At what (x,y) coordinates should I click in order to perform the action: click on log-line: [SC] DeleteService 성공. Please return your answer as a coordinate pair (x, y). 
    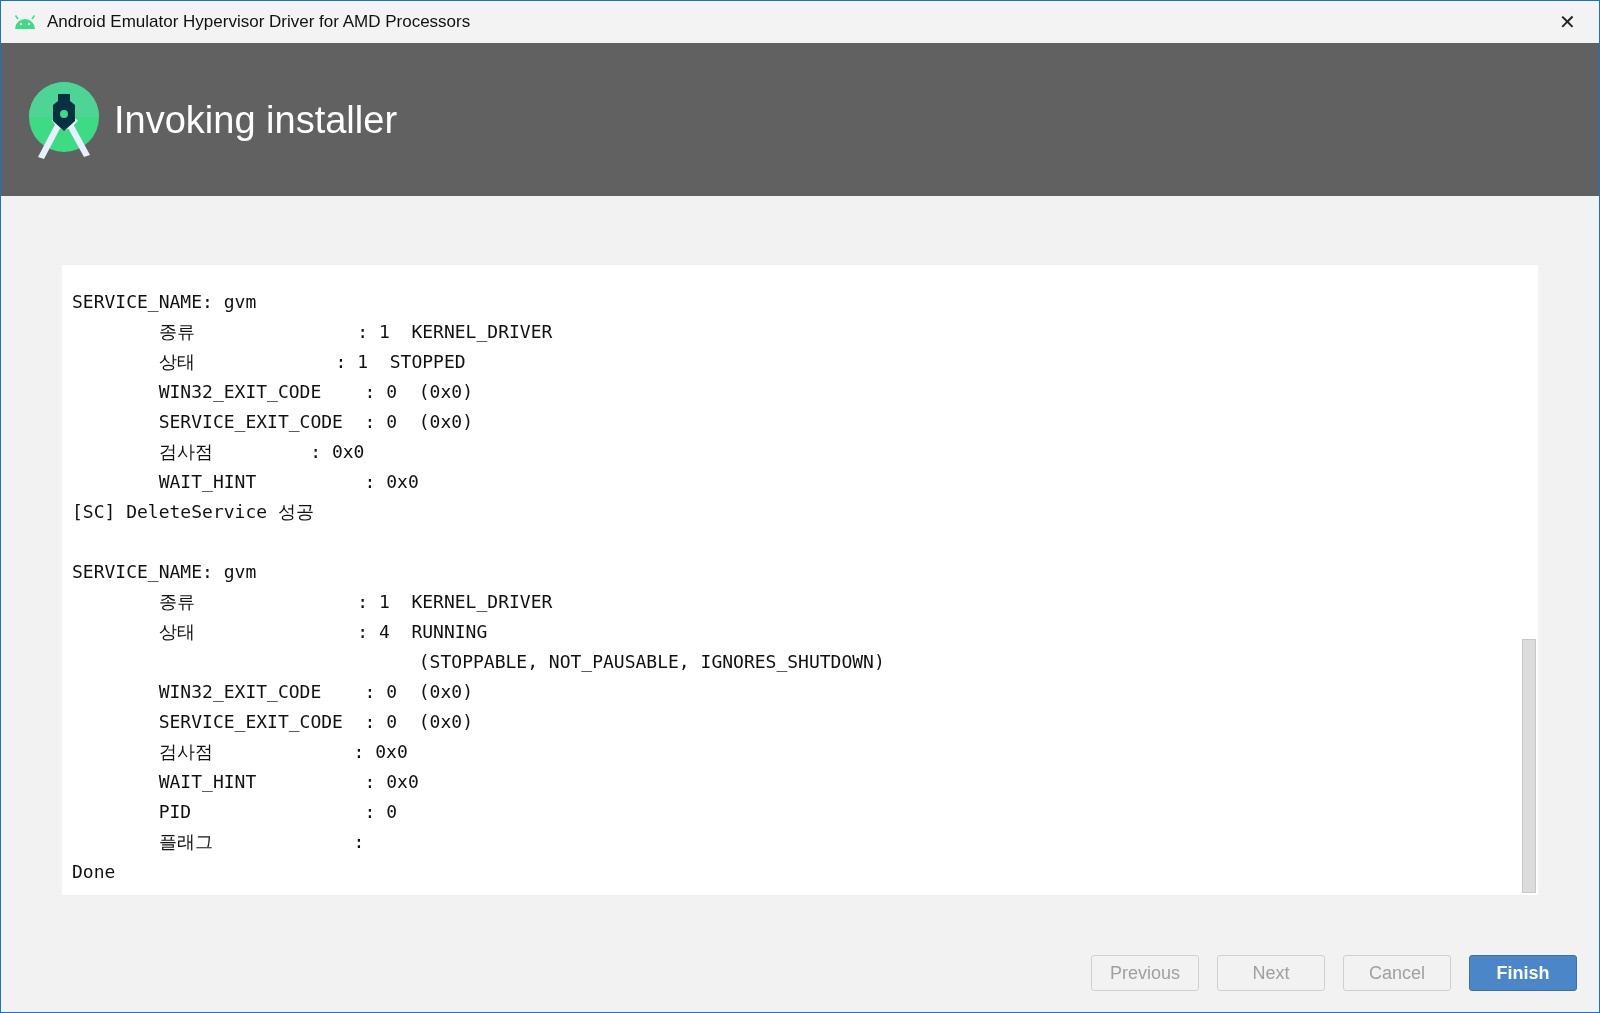
    Looking at the image, I should click on (193, 512).